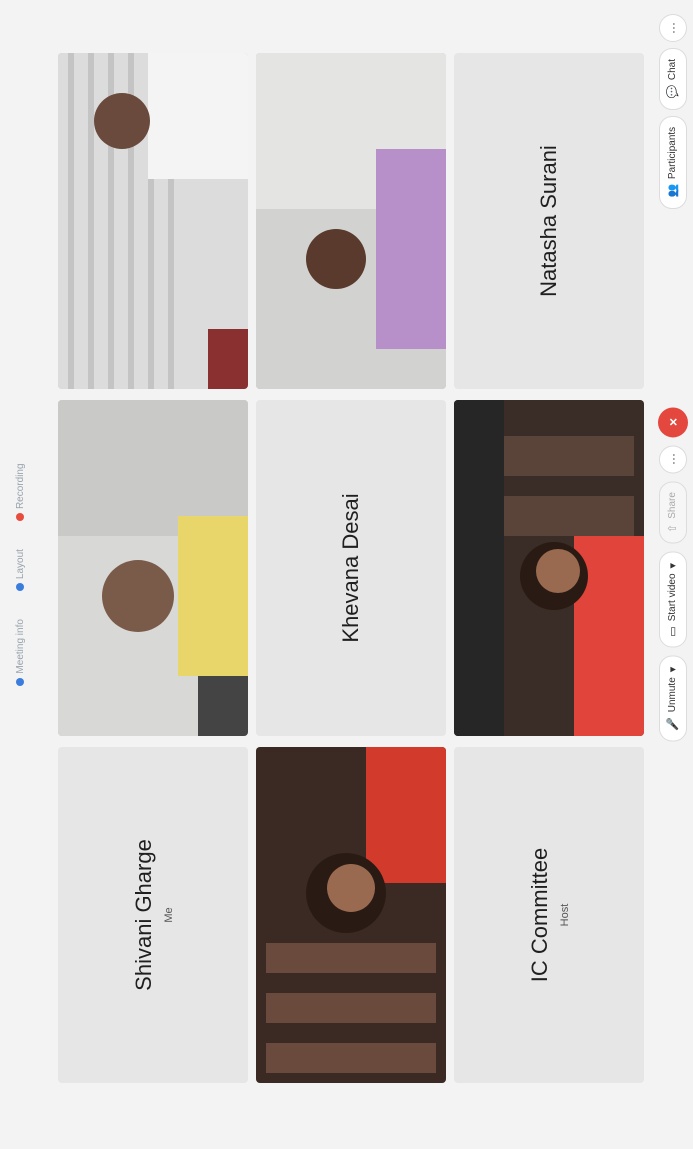  What do you see at coordinates (565, 915) in the screenshot?
I see `participant-role: Host` at bounding box center [565, 915].